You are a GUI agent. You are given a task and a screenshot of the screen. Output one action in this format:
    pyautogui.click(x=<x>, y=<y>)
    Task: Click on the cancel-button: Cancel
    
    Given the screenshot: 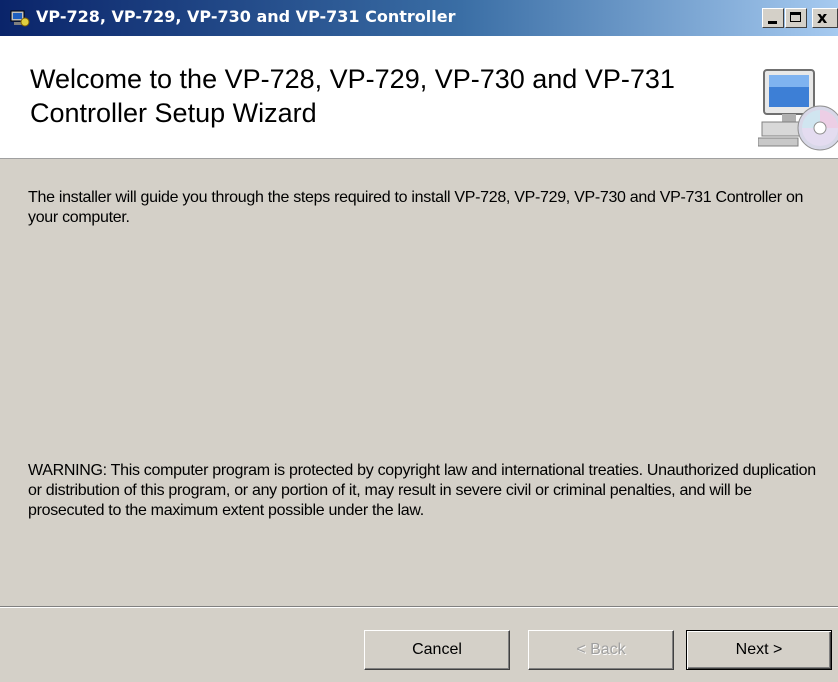 What is the action you would take?
    pyautogui.click(x=437, y=650)
    